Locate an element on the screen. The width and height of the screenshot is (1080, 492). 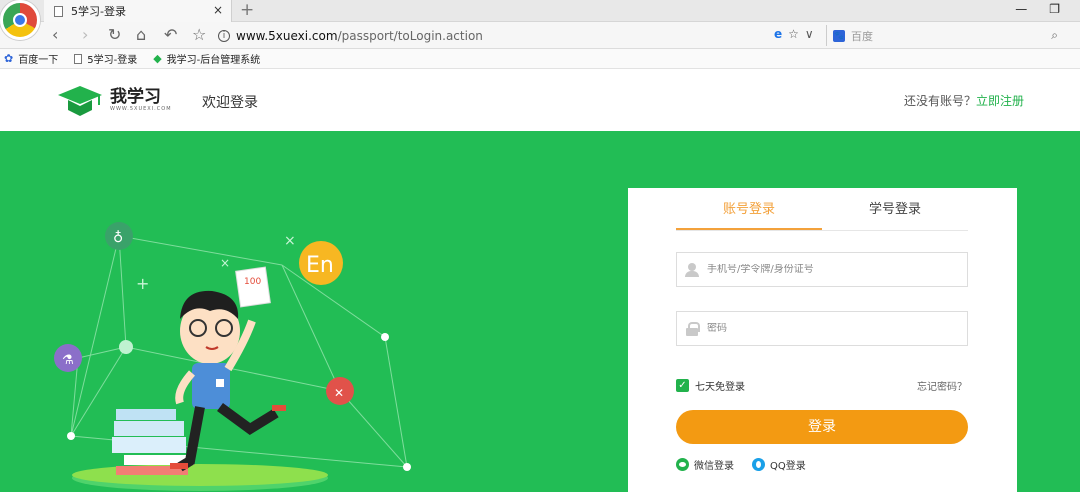
svg-text: 100 is located at coordinates (252, 282).